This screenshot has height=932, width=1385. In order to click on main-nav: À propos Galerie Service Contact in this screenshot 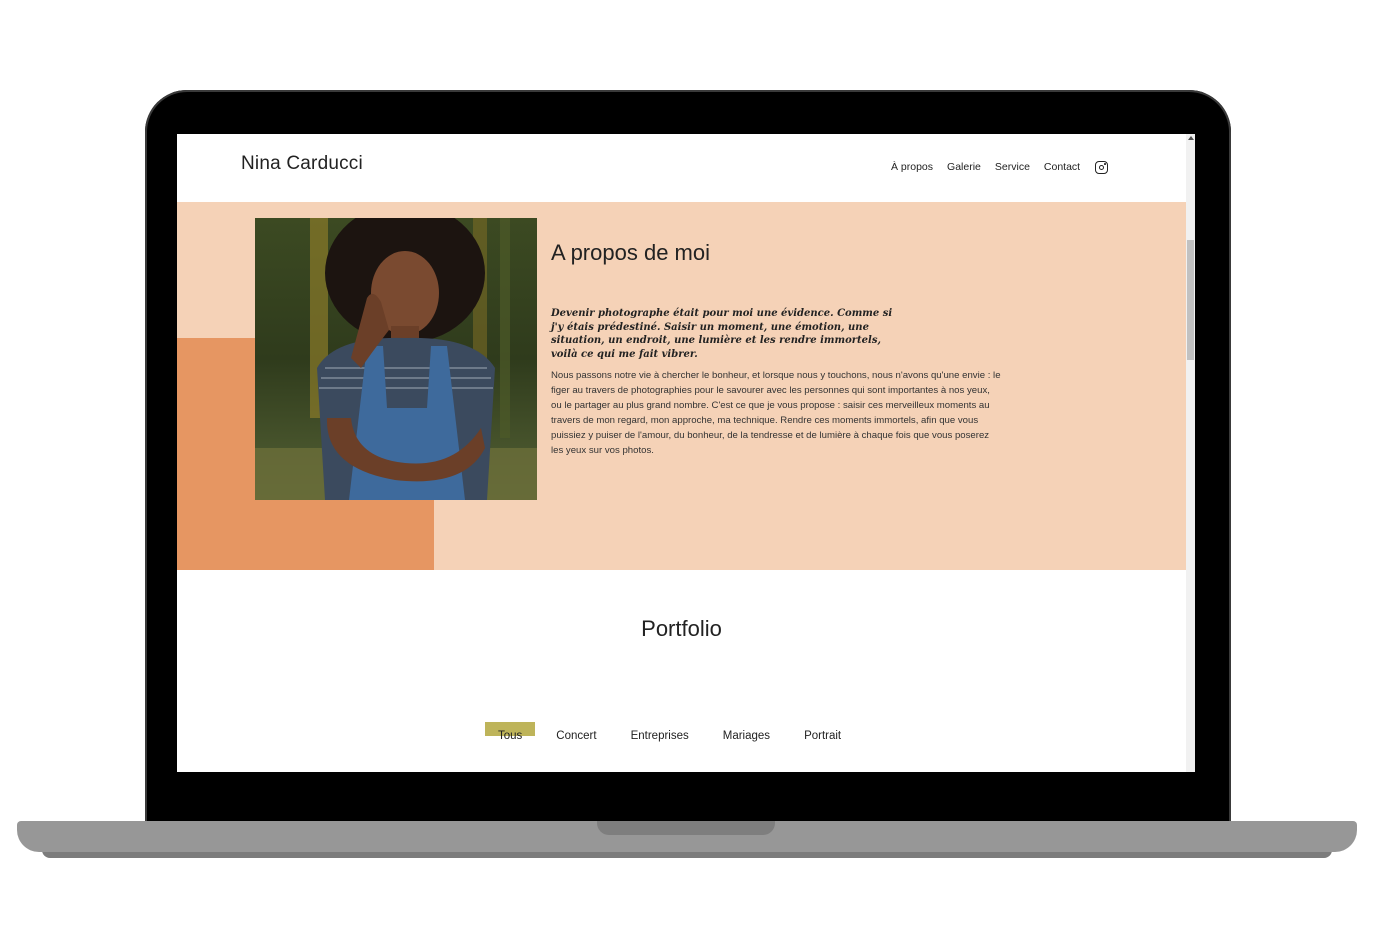, I will do `click(985, 167)`.